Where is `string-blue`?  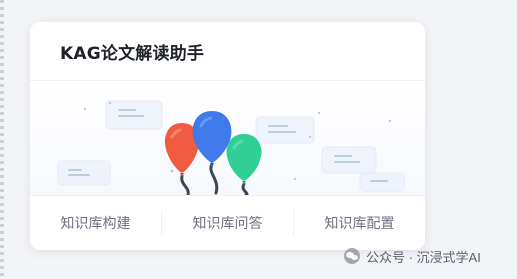
string-blue is located at coordinates (214, 178).